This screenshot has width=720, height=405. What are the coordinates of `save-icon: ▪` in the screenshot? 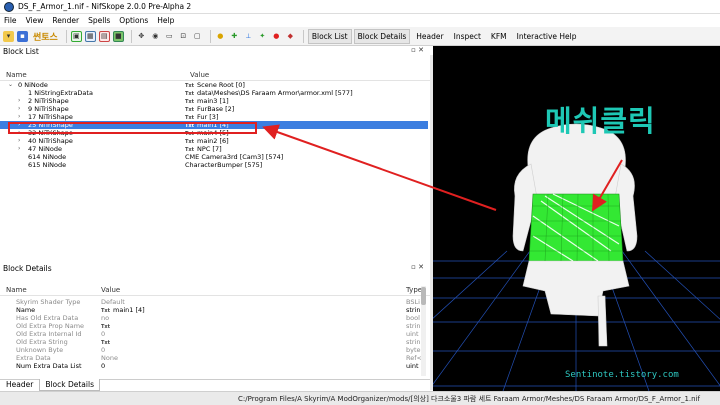 It's located at (22, 36).